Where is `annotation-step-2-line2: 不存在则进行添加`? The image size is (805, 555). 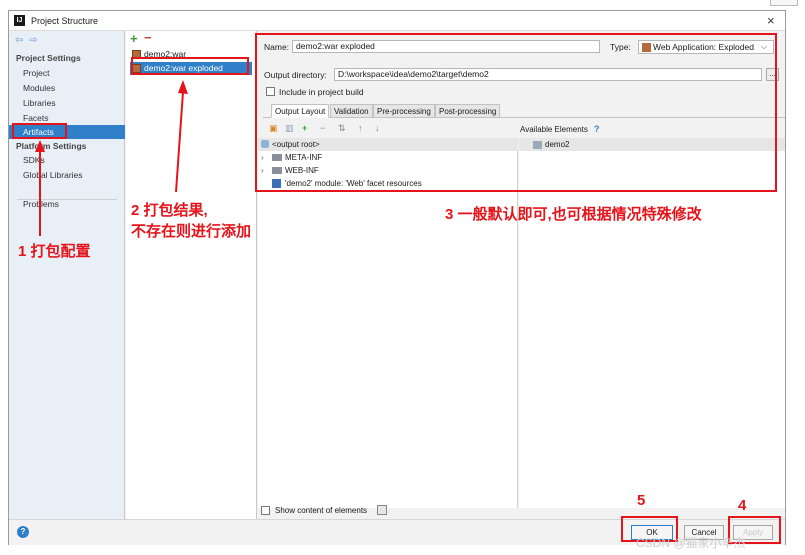
annotation-step-2-line2: 不存在则进行添加 is located at coordinates (191, 231).